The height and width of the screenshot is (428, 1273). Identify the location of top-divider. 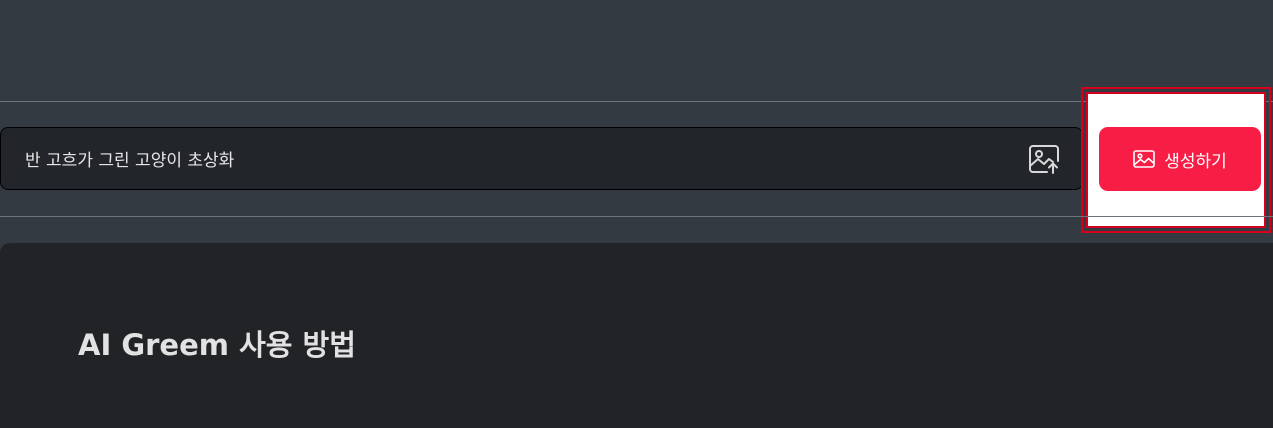
(636, 101).